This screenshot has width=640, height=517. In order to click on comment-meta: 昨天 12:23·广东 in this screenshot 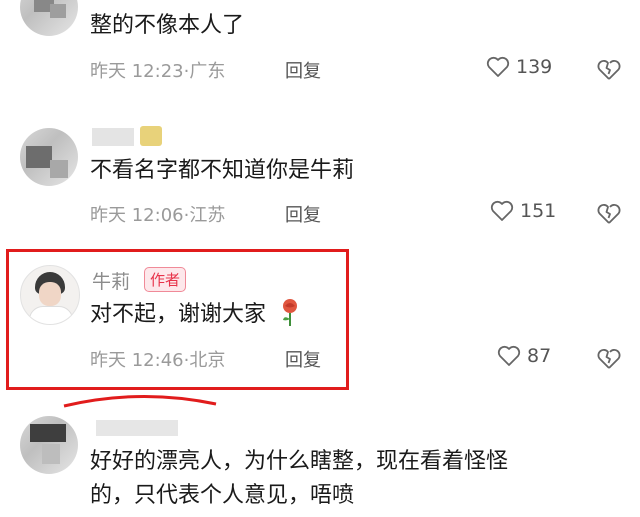, I will do `click(157, 70)`.